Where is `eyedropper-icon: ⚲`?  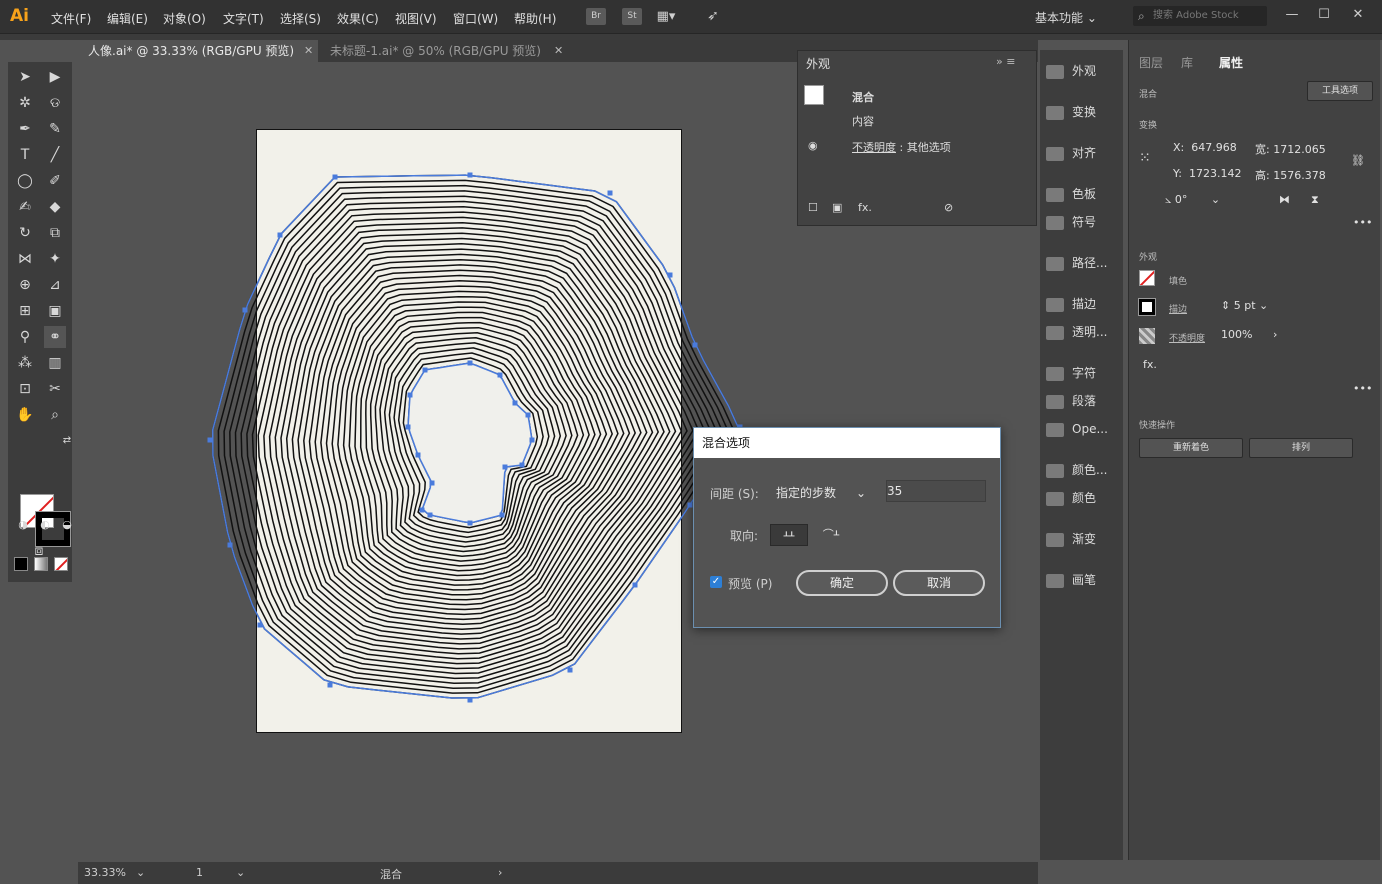 eyedropper-icon: ⚲ is located at coordinates (25, 337).